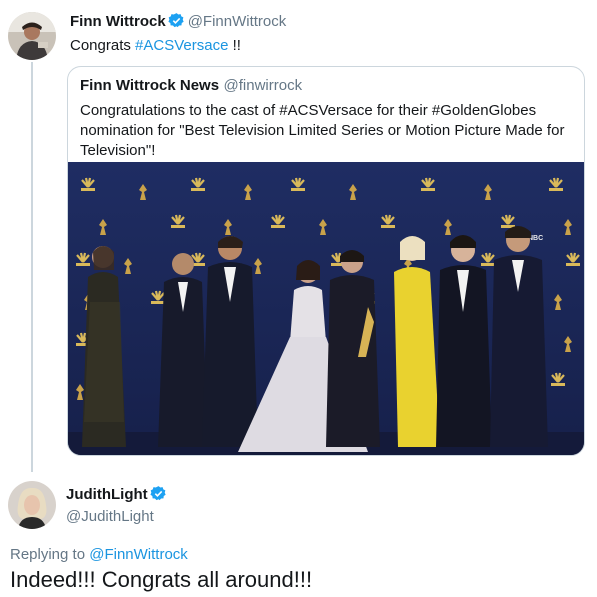 Image resolution: width=597 pixels, height=597 pixels. What do you see at coordinates (32, 505) in the screenshot?
I see `judith-light-avatar` at bounding box center [32, 505].